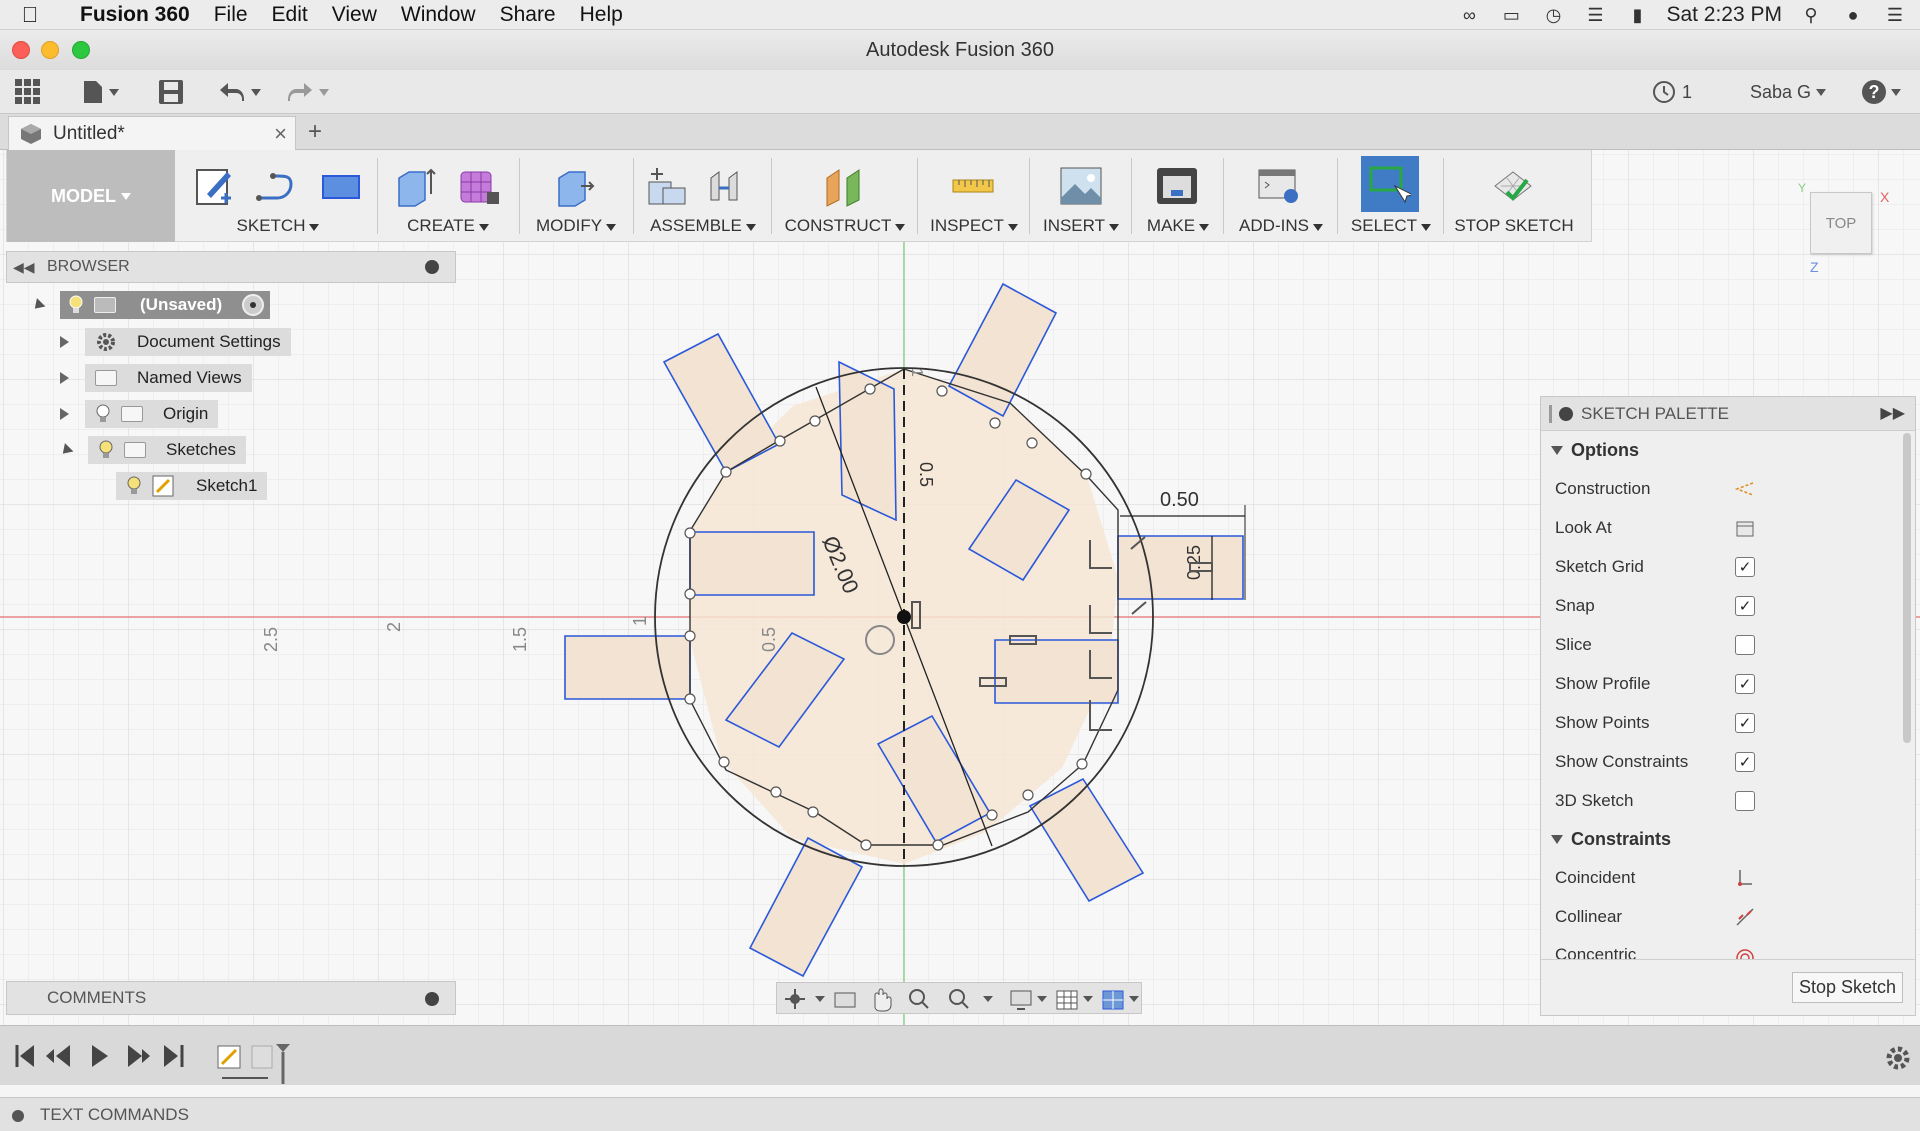 This screenshot has height=1131, width=1920. Describe the element at coordinates (1469, 15) in the screenshot. I see `creative-cloud-icon: ∞` at that location.